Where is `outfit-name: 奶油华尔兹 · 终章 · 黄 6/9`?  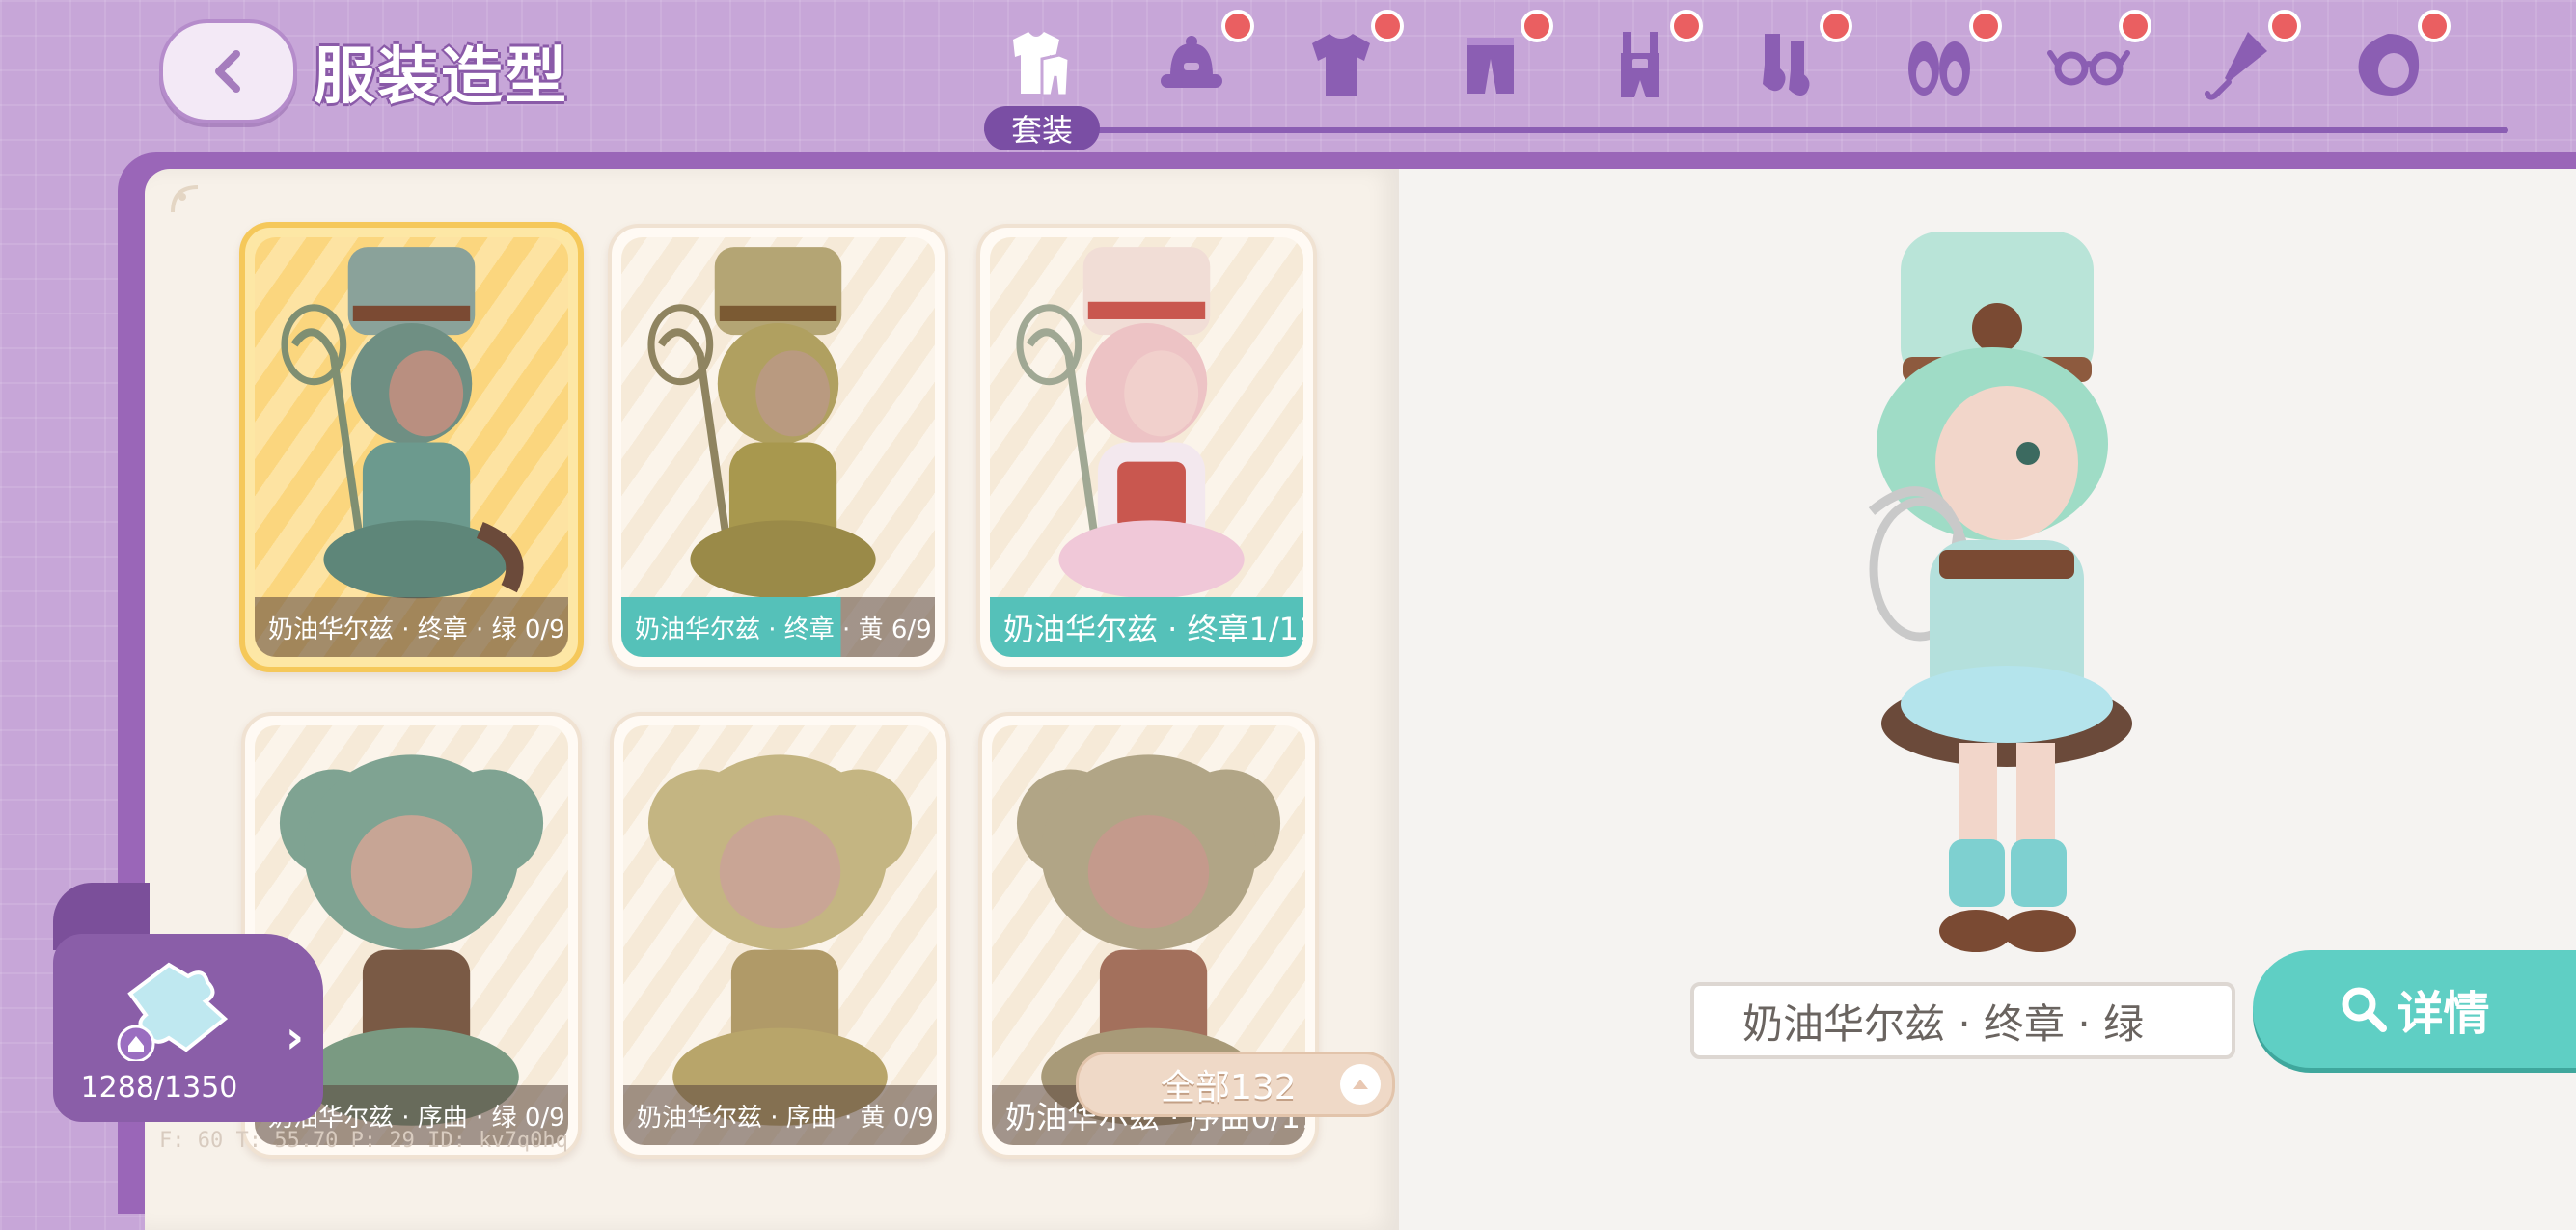
outfit-name: 奶油华尔兹 · 终章 · 黄 6/9 is located at coordinates (778, 627).